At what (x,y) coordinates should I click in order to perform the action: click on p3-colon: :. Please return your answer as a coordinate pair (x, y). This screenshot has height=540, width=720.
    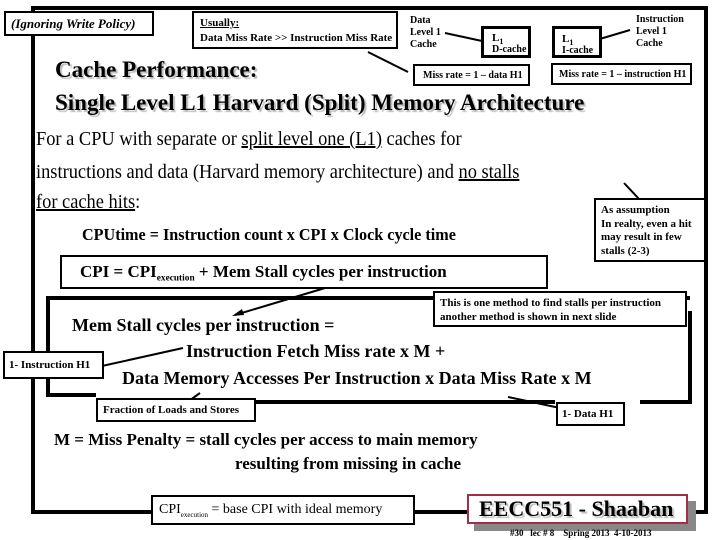
    Looking at the image, I should click on (138, 202).